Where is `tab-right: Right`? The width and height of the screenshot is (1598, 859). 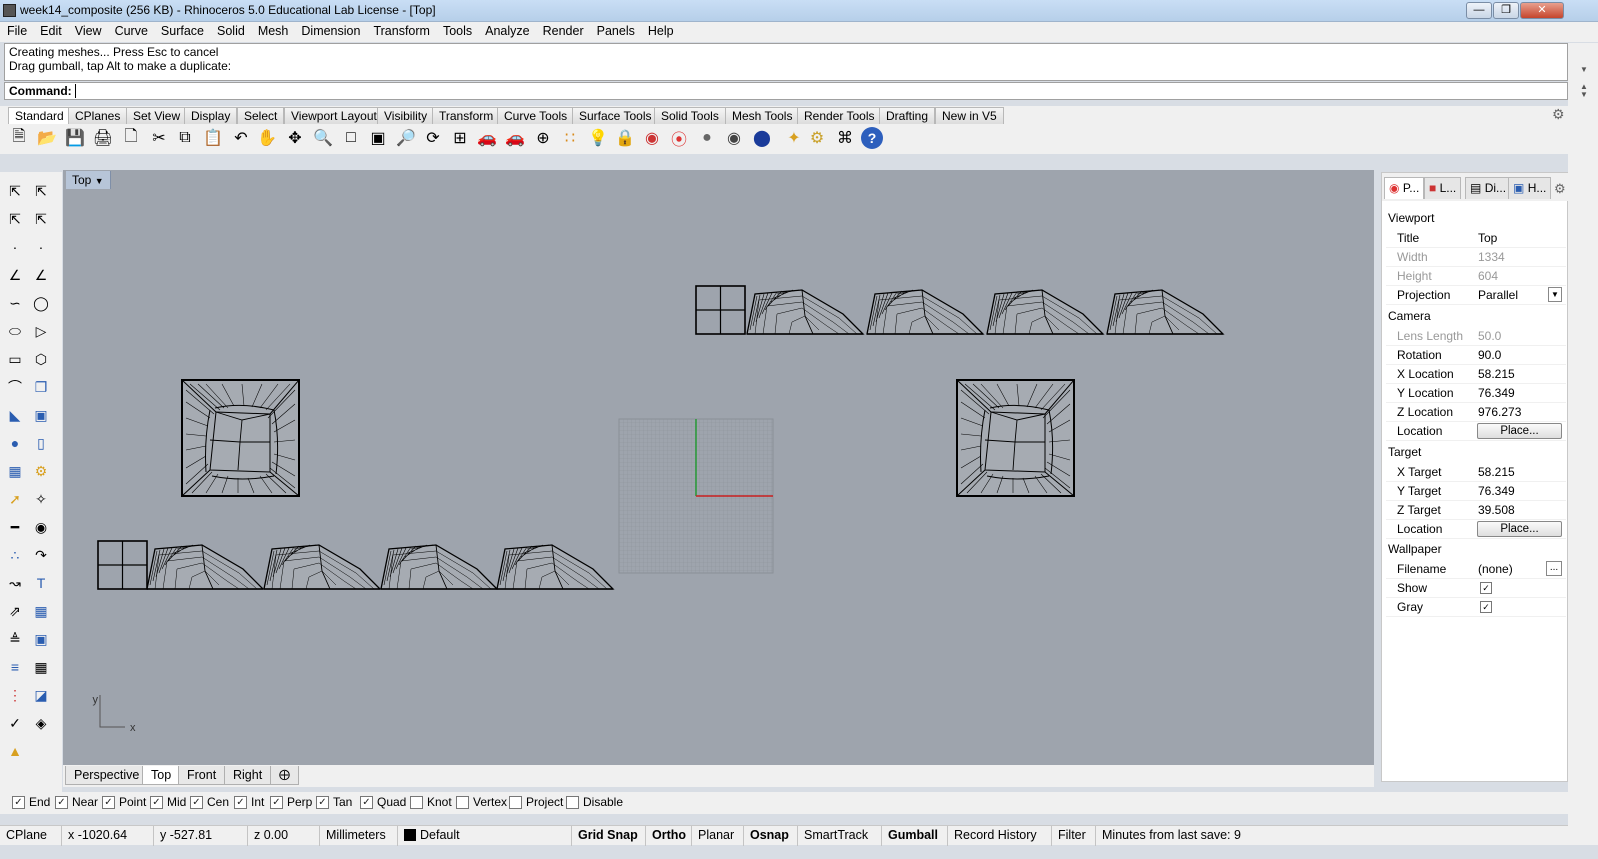
tab-right: Right is located at coordinates (248, 775).